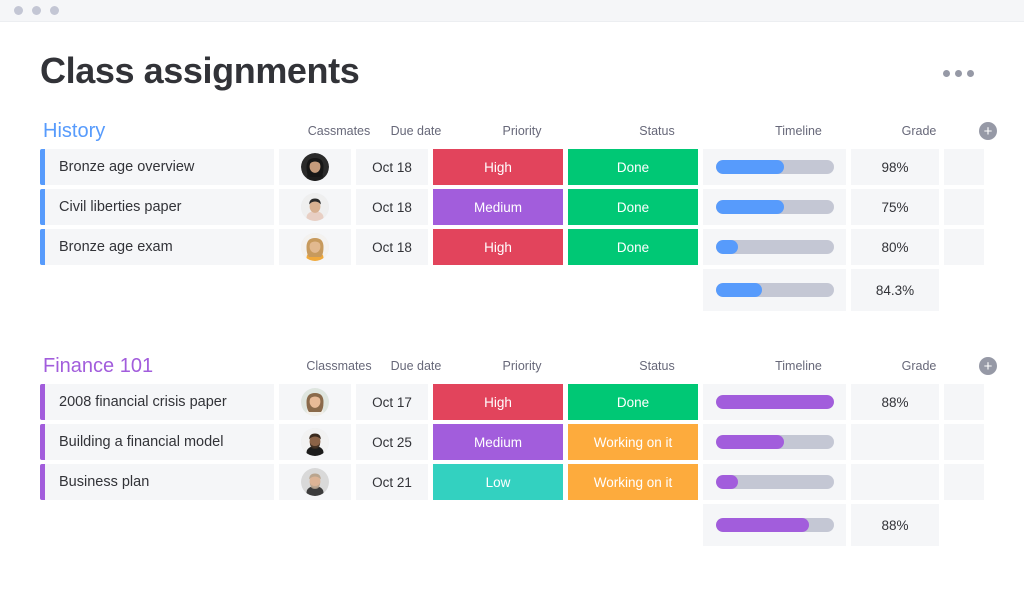 The height and width of the screenshot is (593, 1024). I want to click on table-row: Bronze age overview Oct 18 High Done 98%, so click(512, 167).